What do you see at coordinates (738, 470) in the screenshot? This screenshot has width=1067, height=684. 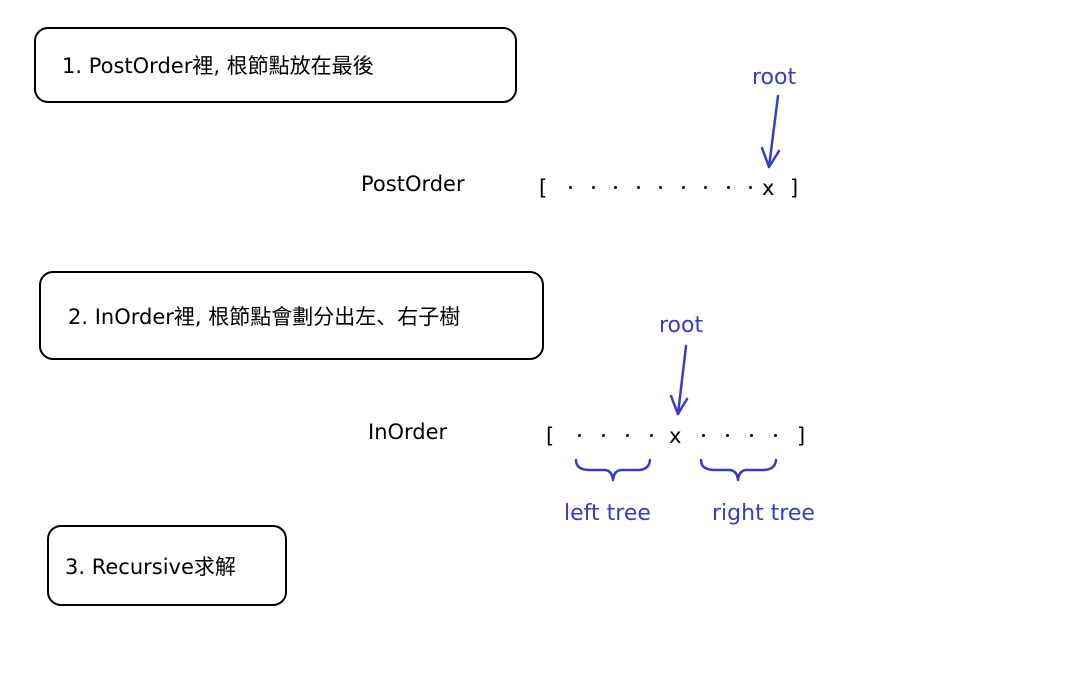 I see `right-tree-brace` at bounding box center [738, 470].